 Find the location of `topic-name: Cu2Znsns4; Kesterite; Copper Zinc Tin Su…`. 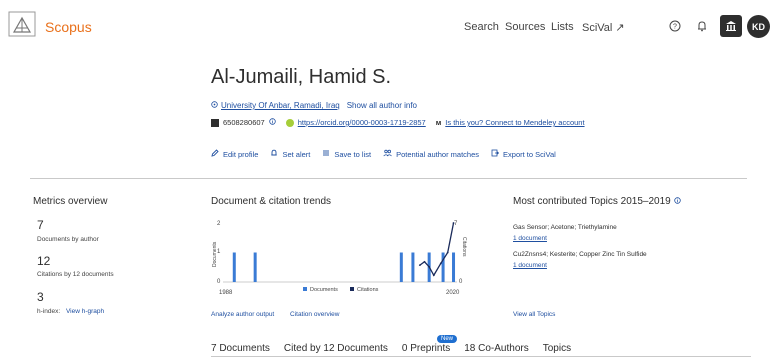

topic-name: Cu2Znsns4; Kesterite; Copper Zinc Tin Su… is located at coordinates (580, 254).